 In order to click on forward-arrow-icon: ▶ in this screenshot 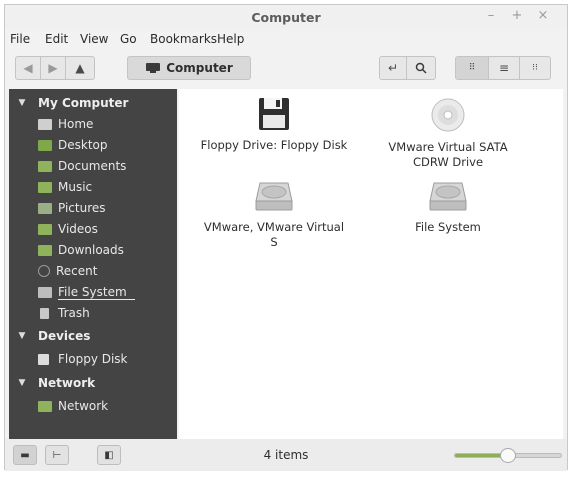, I will do `click(53, 68)`.